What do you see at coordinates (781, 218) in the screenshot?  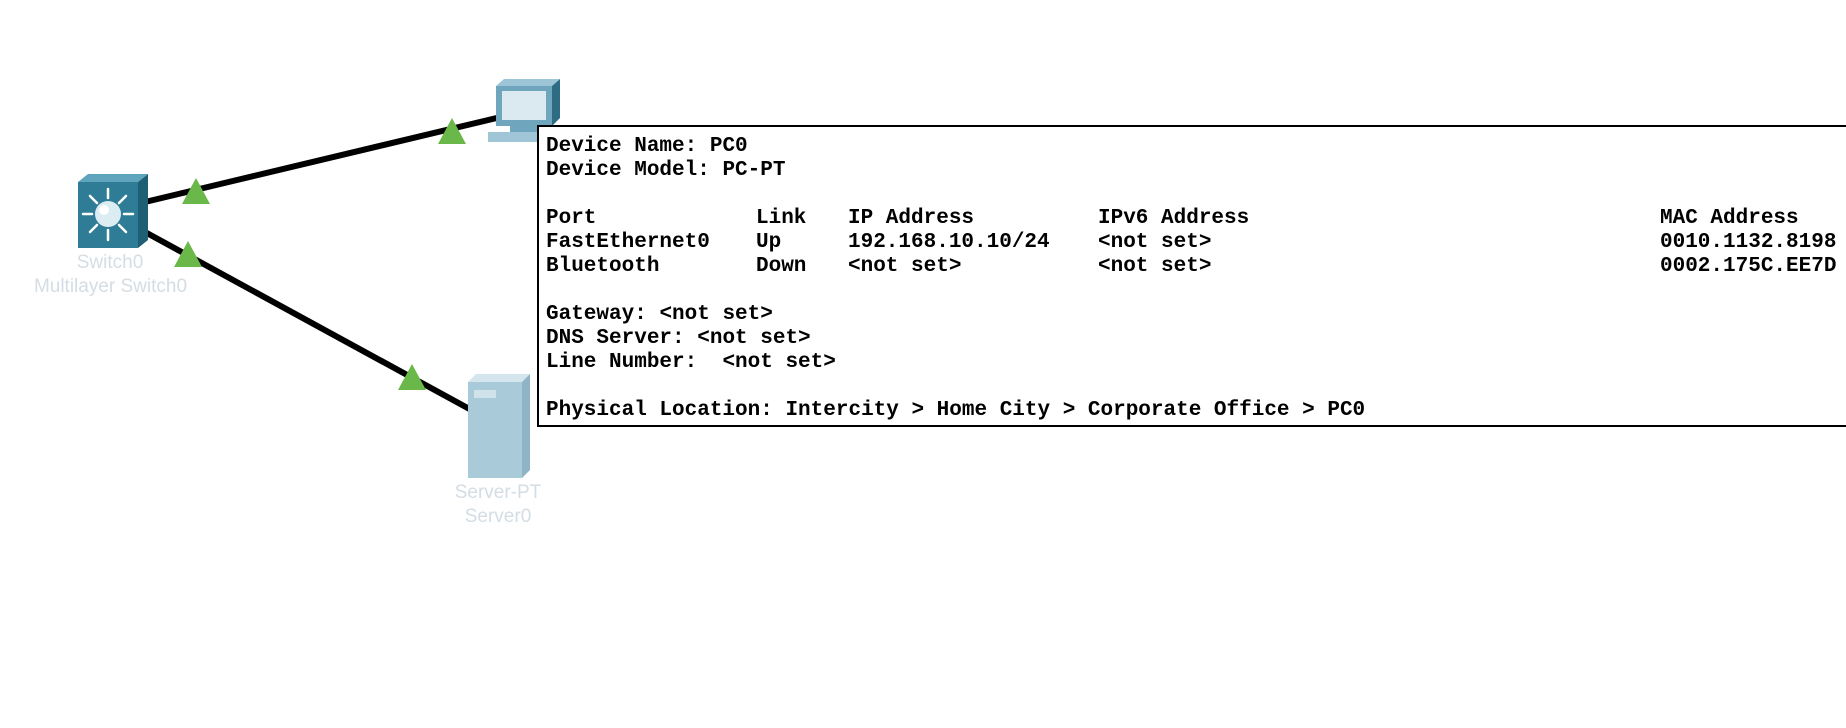 I see `column-header-link: Link` at bounding box center [781, 218].